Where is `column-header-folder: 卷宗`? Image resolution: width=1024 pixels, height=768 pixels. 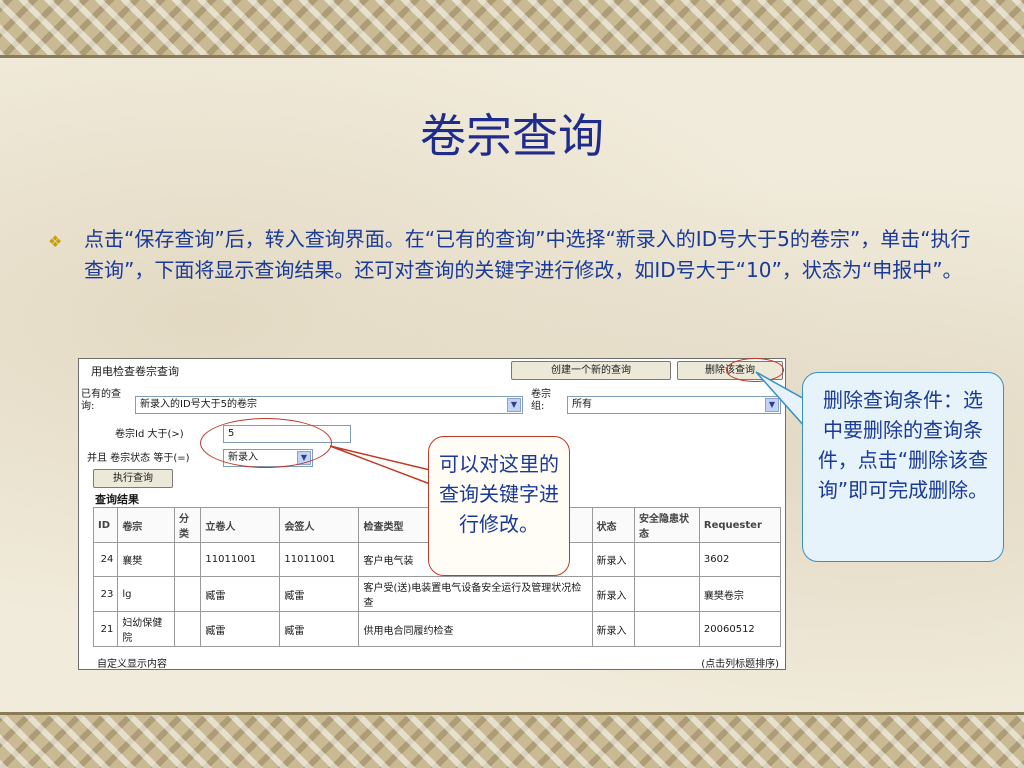
column-header-folder: 卷宗 is located at coordinates (146, 525).